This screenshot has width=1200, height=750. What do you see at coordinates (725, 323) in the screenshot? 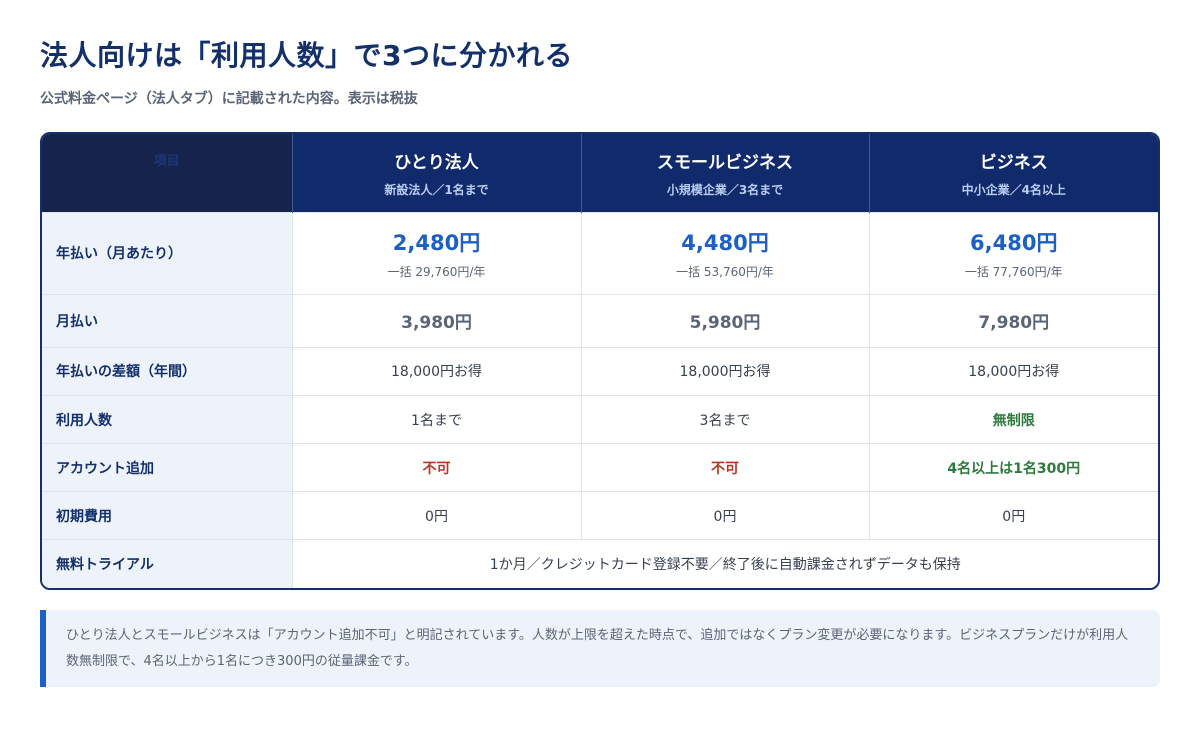
I see `monthly-price: 5,980円` at bounding box center [725, 323].